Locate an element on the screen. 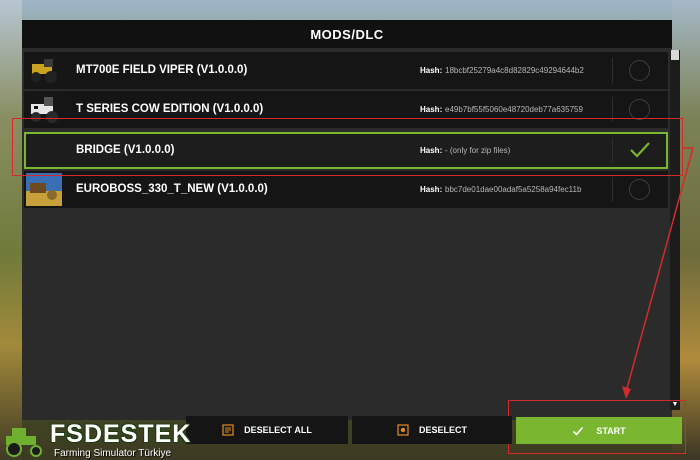  background-left is located at coordinates (11, 230).